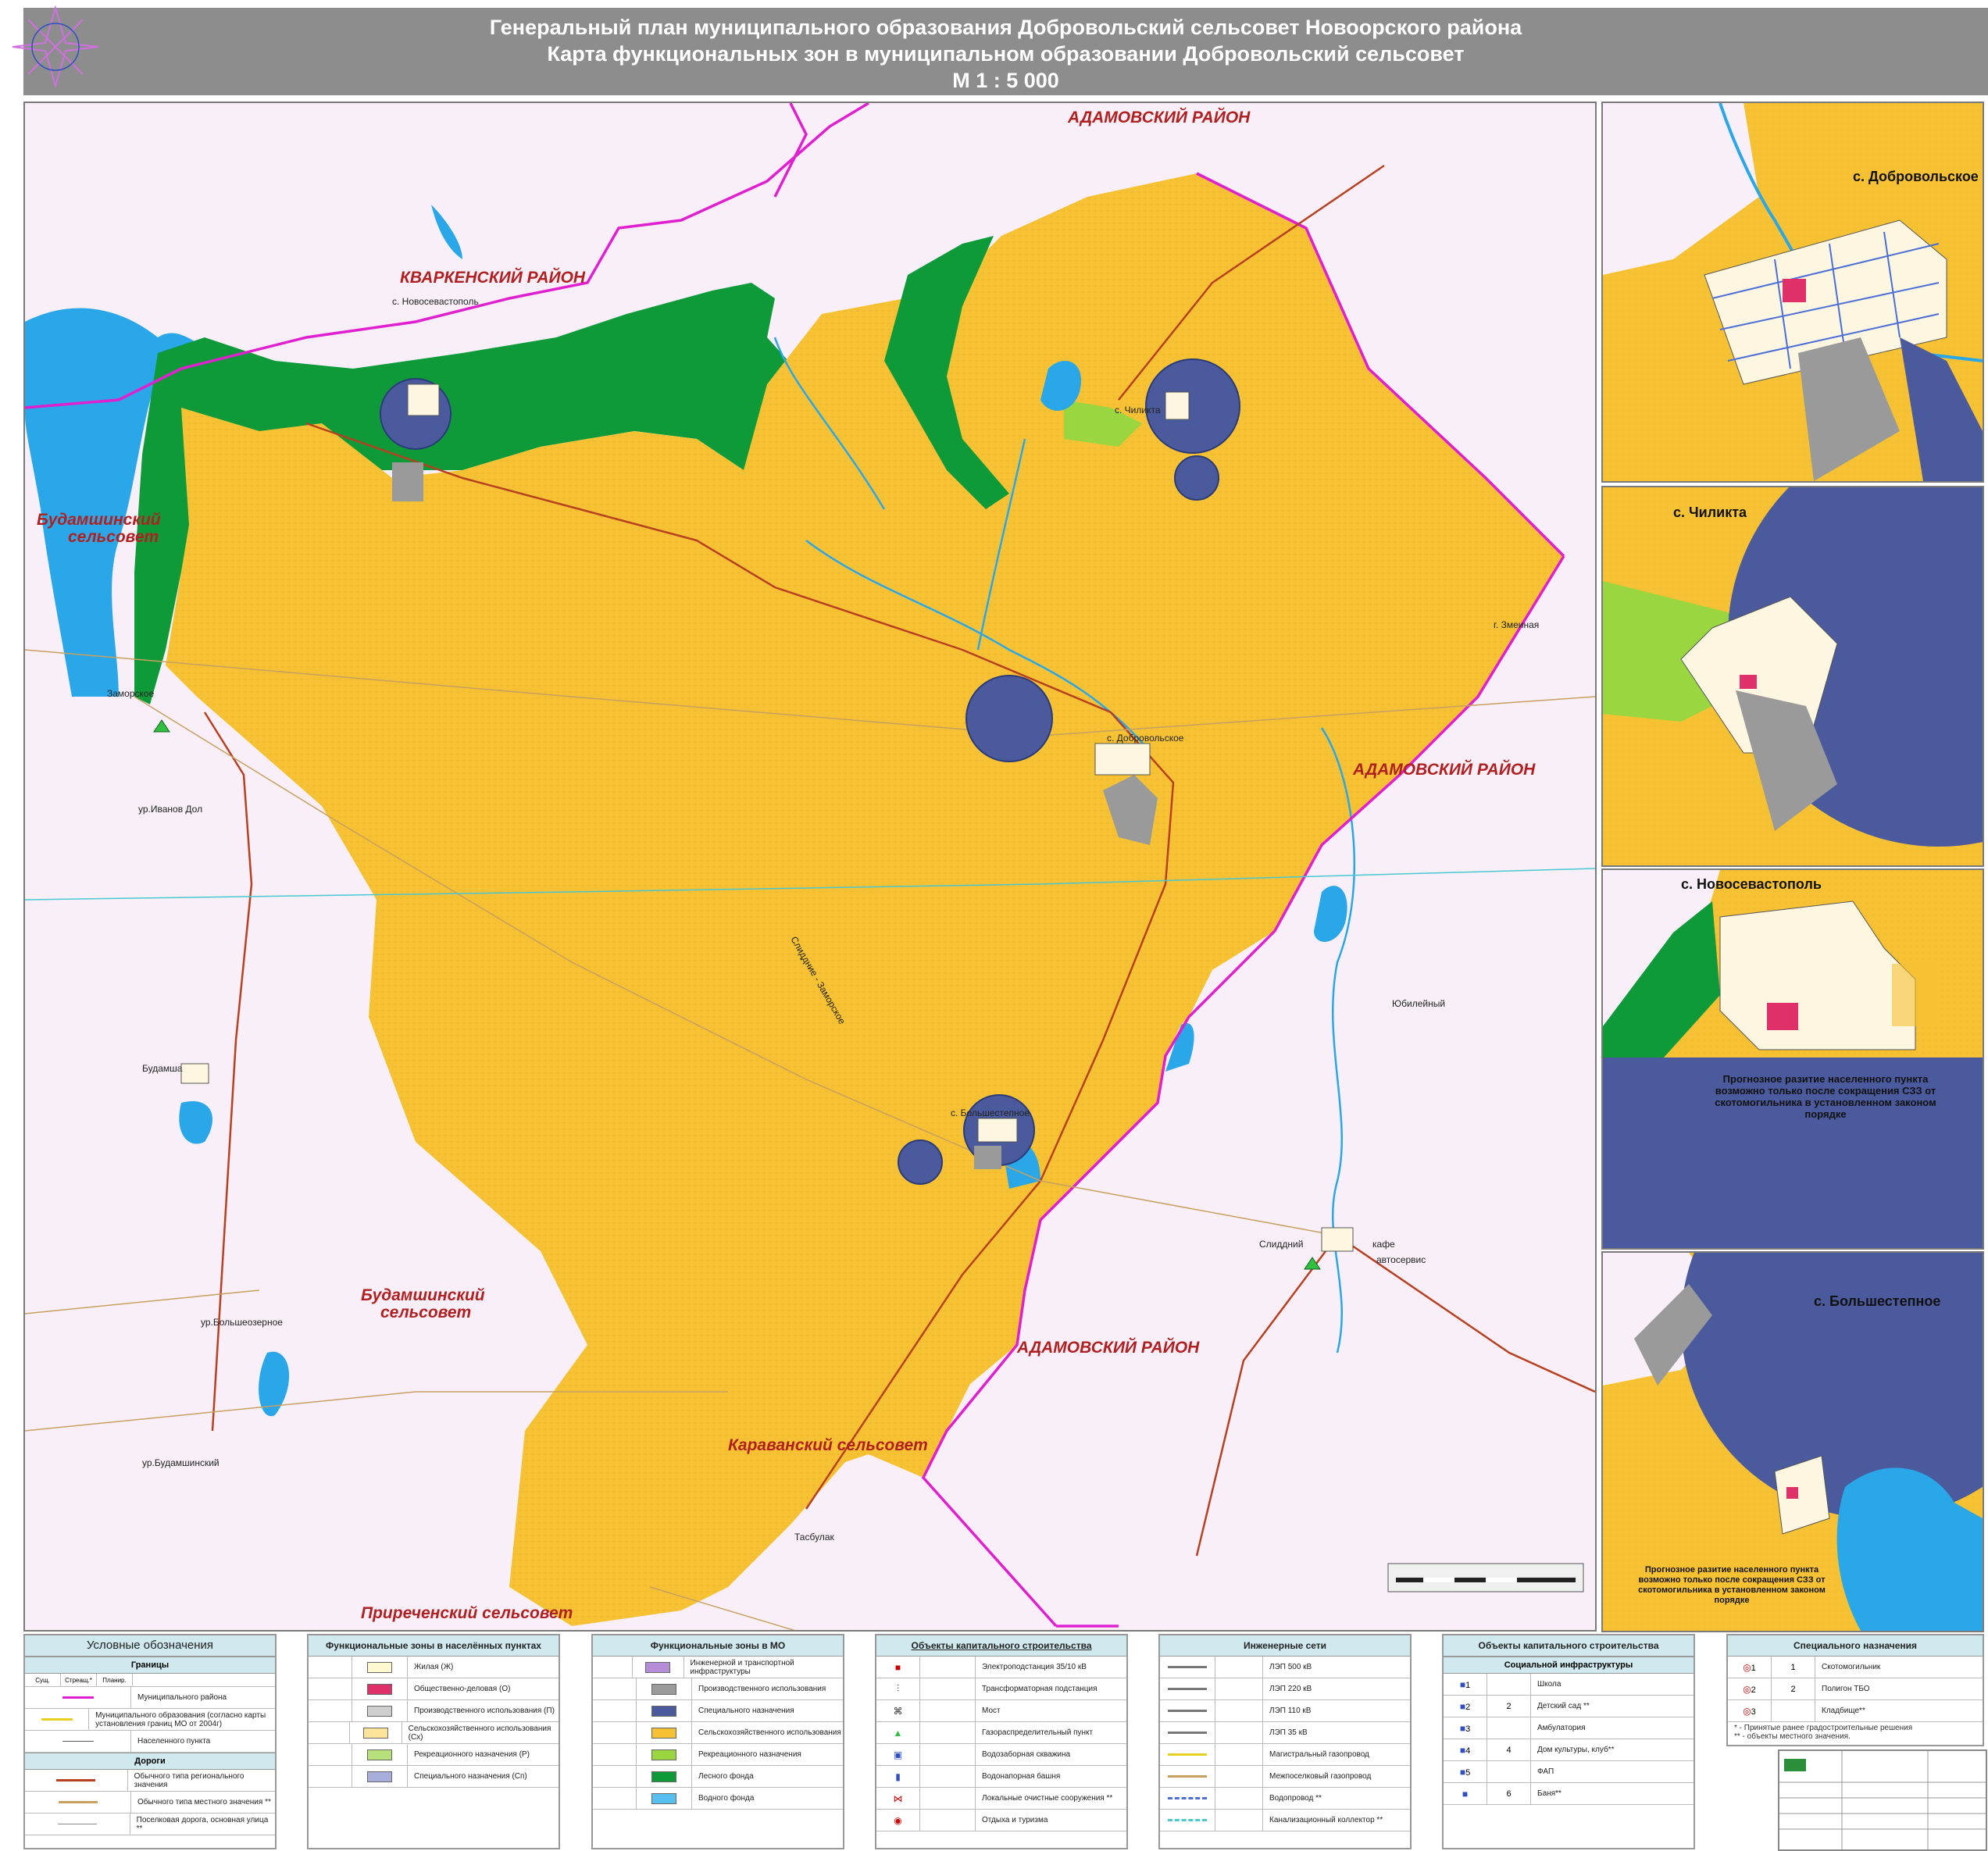 This screenshot has width=1988, height=1851. Describe the element at coordinates (1285, 1820) in the screenshot. I see `legend-row: Канализационный коллектор **` at that location.